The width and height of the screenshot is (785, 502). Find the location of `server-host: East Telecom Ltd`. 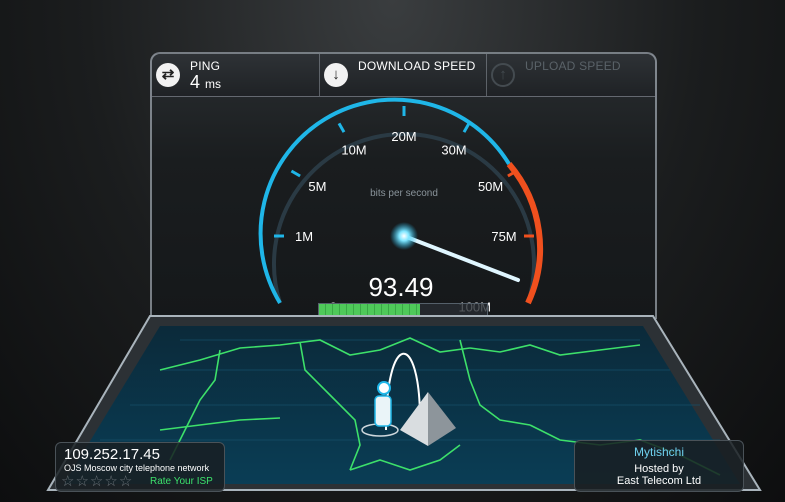

server-host: East Telecom Ltd is located at coordinates (659, 481).